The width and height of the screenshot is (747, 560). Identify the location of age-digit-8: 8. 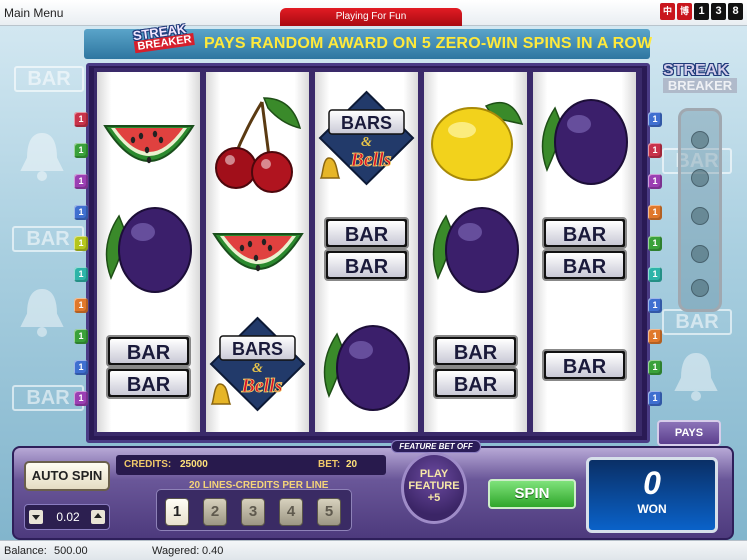
(735, 11).